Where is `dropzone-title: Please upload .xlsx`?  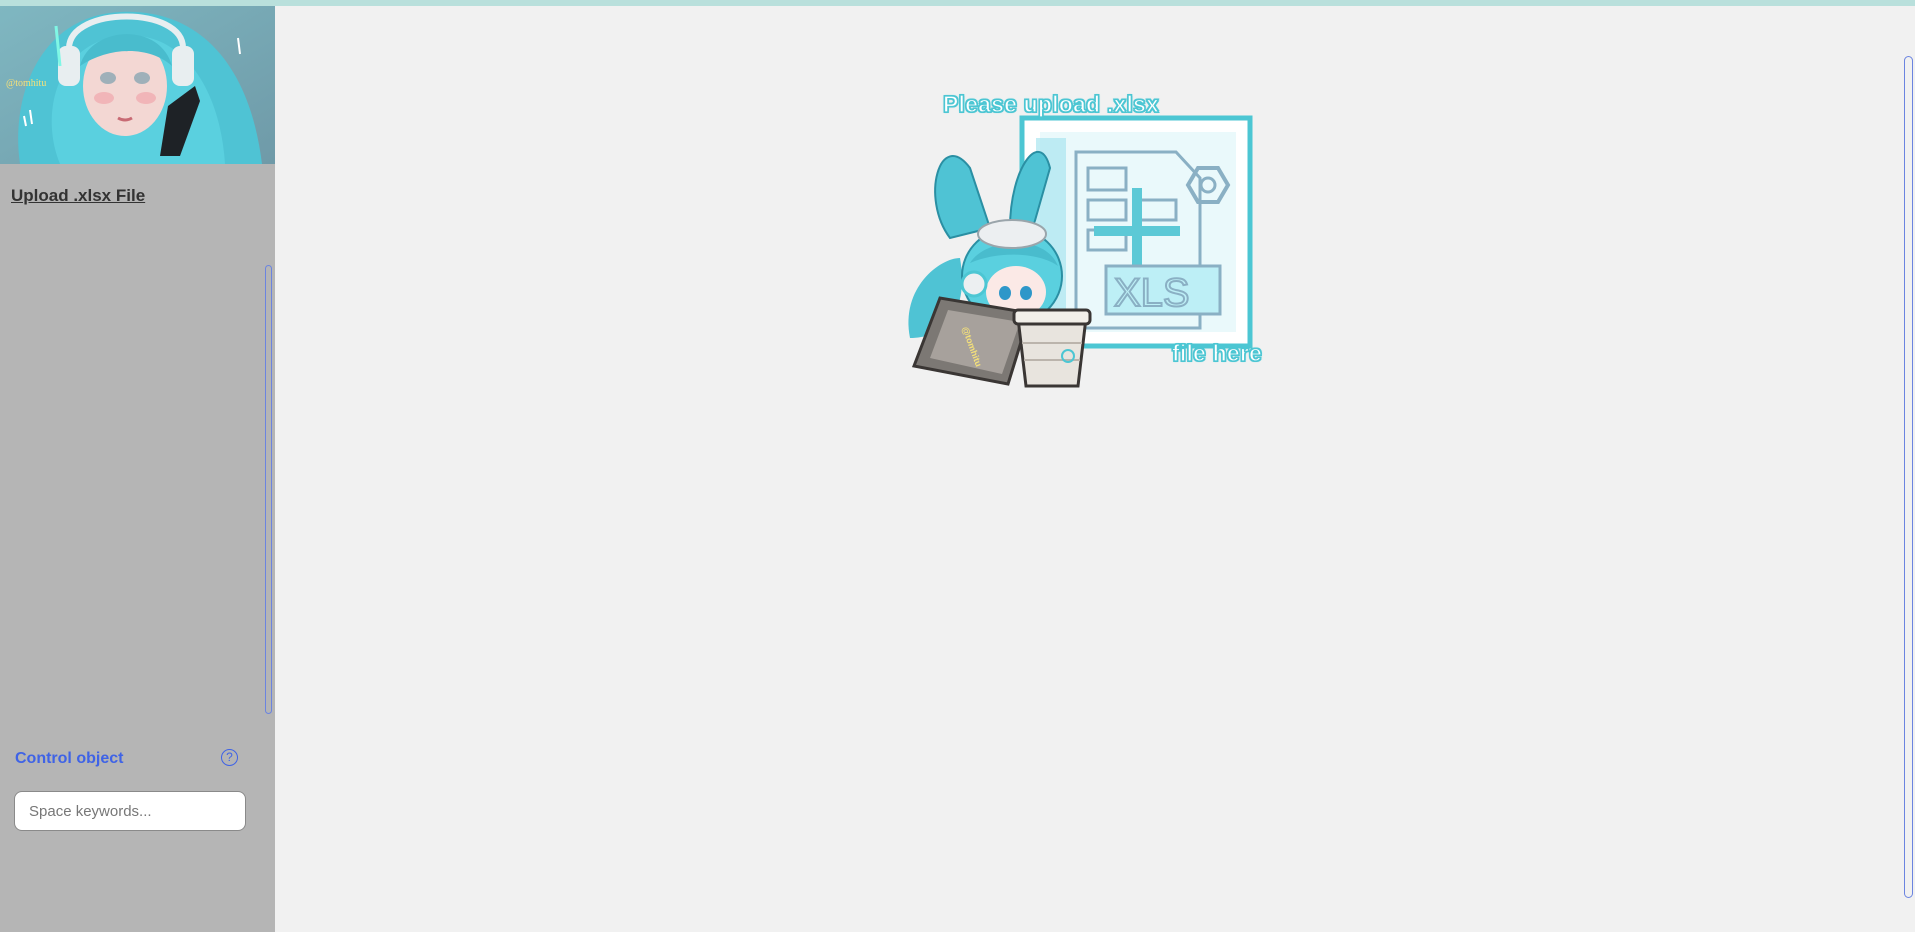 dropzone-title: Please upload .xlsx is located at coordinates (1051, 103).